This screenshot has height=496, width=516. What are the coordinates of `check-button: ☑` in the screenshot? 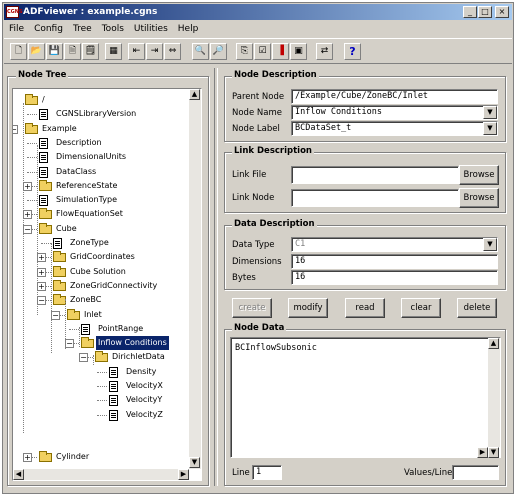 It's located at (262, 51).